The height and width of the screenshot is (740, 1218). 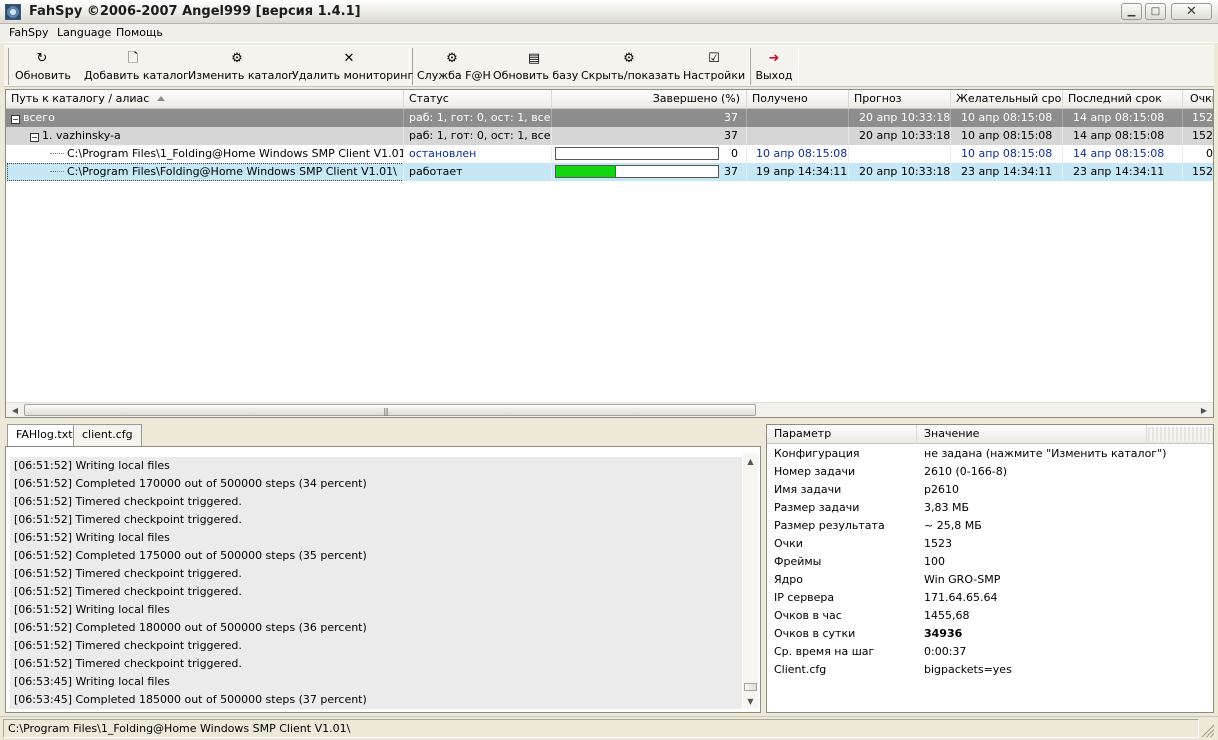 What do you see at coordinates (962, 579) in the screenshot?
I see `param-value: Win GRO-SMP` at bounding box center [962, 579].